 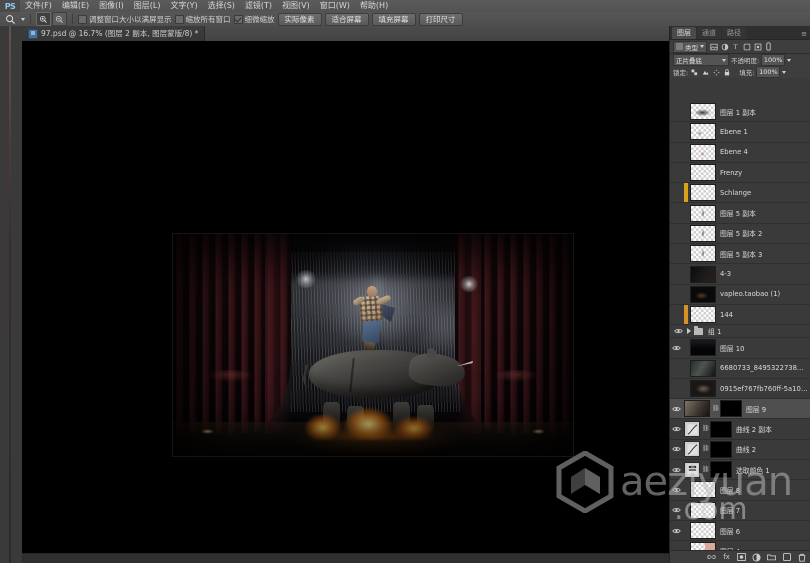 What do you see at coordinates (713, 46) in the screenshot?
I see `filter-pixel-icon` at bounding box center [713, 46].